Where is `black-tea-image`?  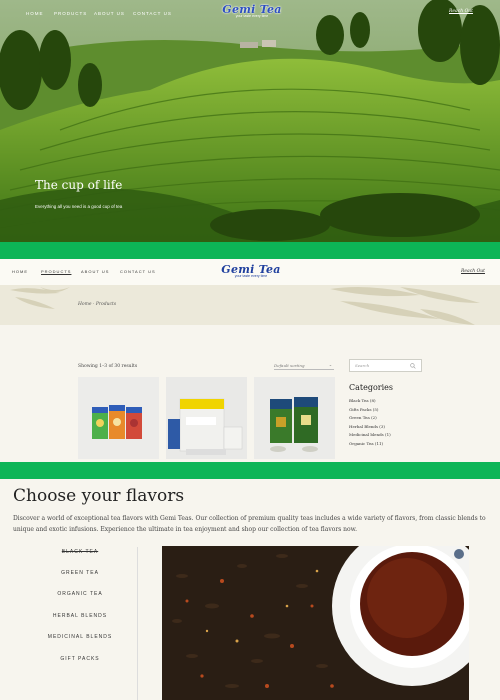 black-tea-image is located at coordinates (315, 623).